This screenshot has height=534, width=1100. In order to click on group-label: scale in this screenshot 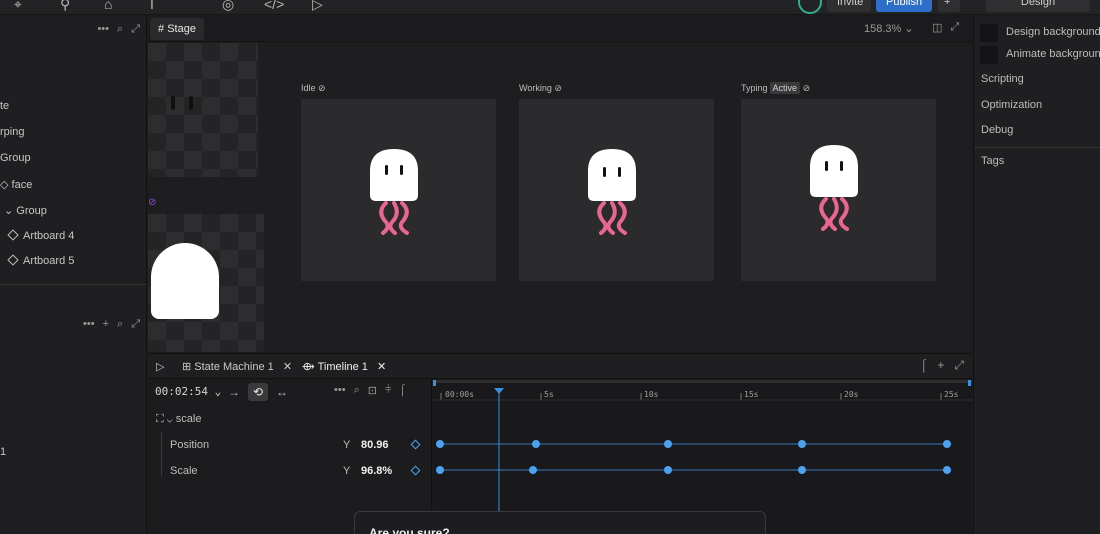, I will do `click(188, 419)`.